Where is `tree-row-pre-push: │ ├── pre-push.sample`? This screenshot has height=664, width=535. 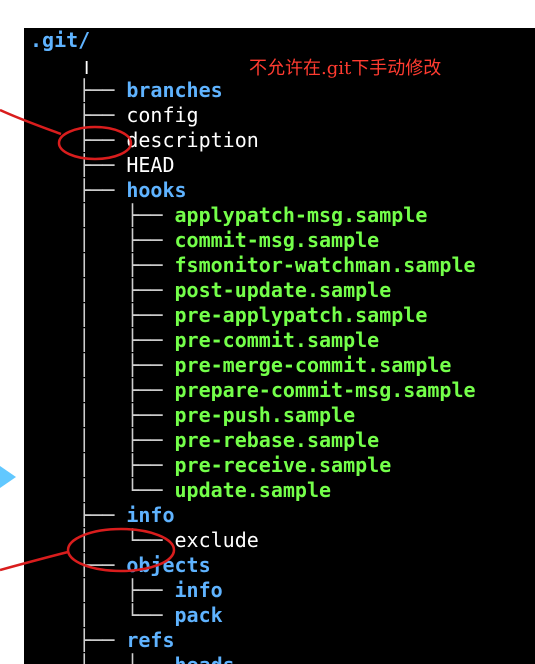
tree-row-pre-push: │ ├── pre-push.sample is located at coordinates (192, 402).